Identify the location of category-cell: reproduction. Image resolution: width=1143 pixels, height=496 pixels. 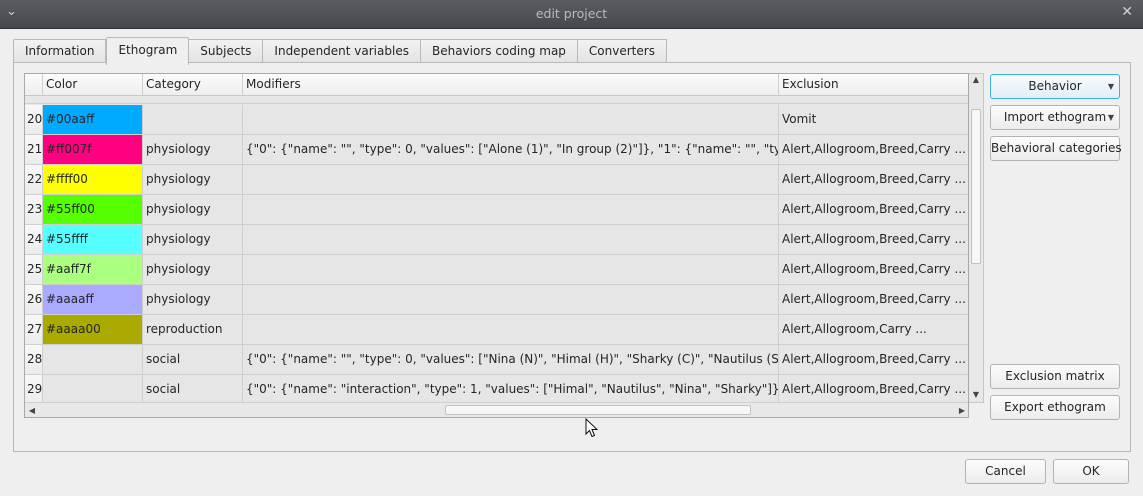
(193, 329).